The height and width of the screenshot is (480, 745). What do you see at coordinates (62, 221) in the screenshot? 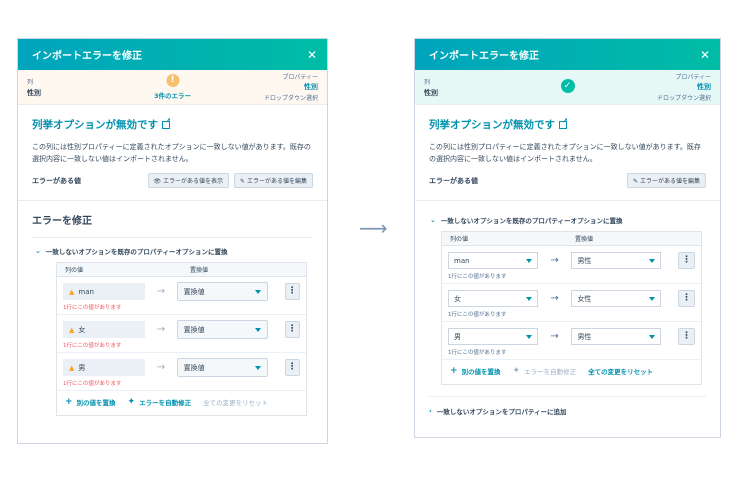
I see `fix-errors-title: エラーを修正` at bounding box center [62, 221].